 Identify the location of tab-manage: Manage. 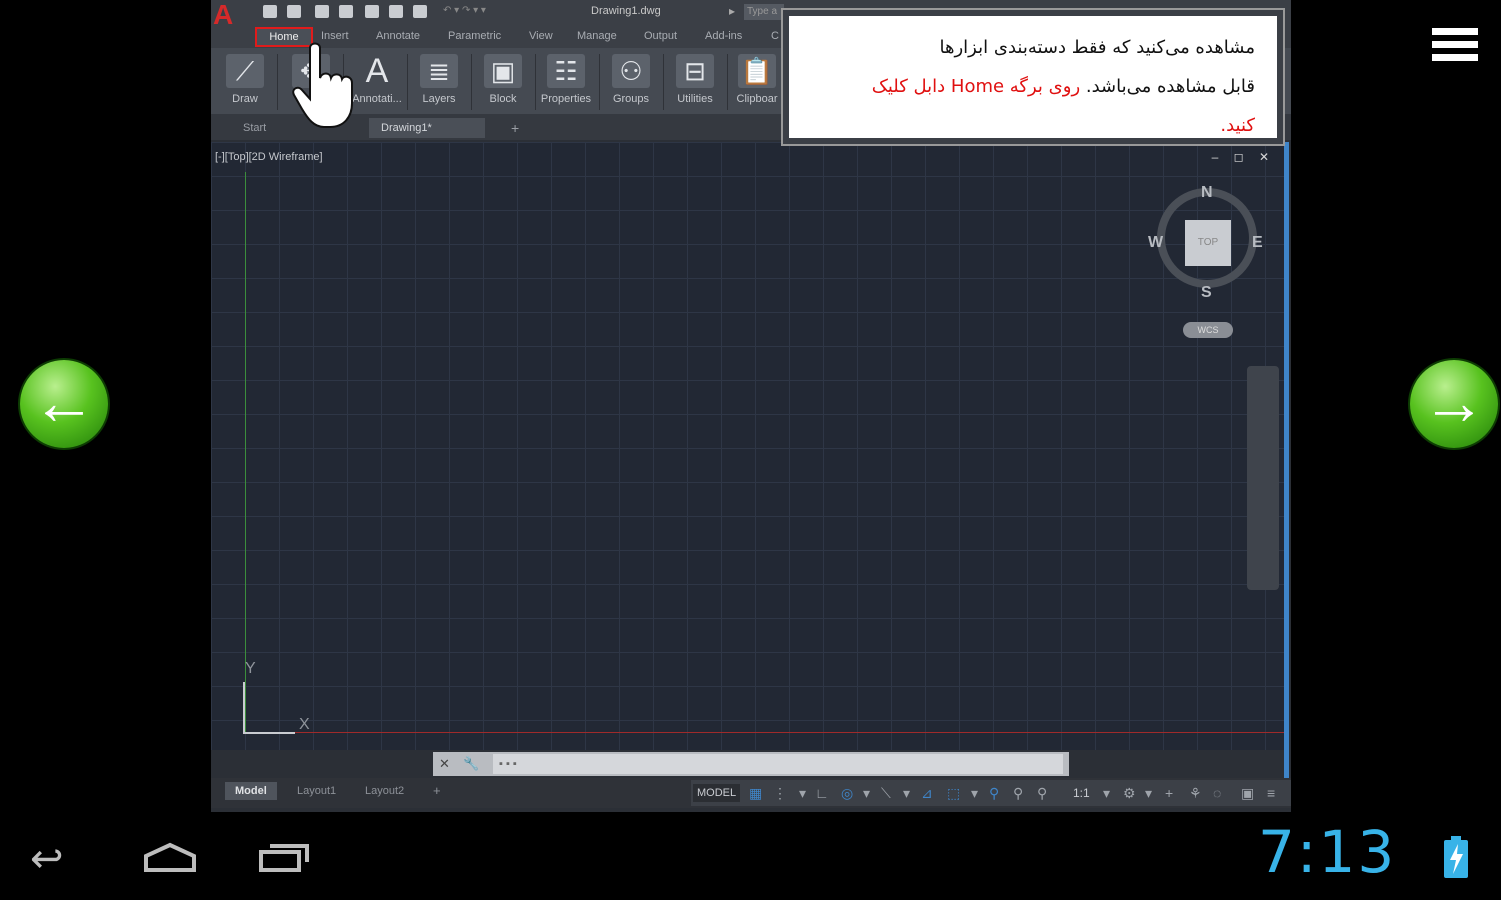
(597, 36).